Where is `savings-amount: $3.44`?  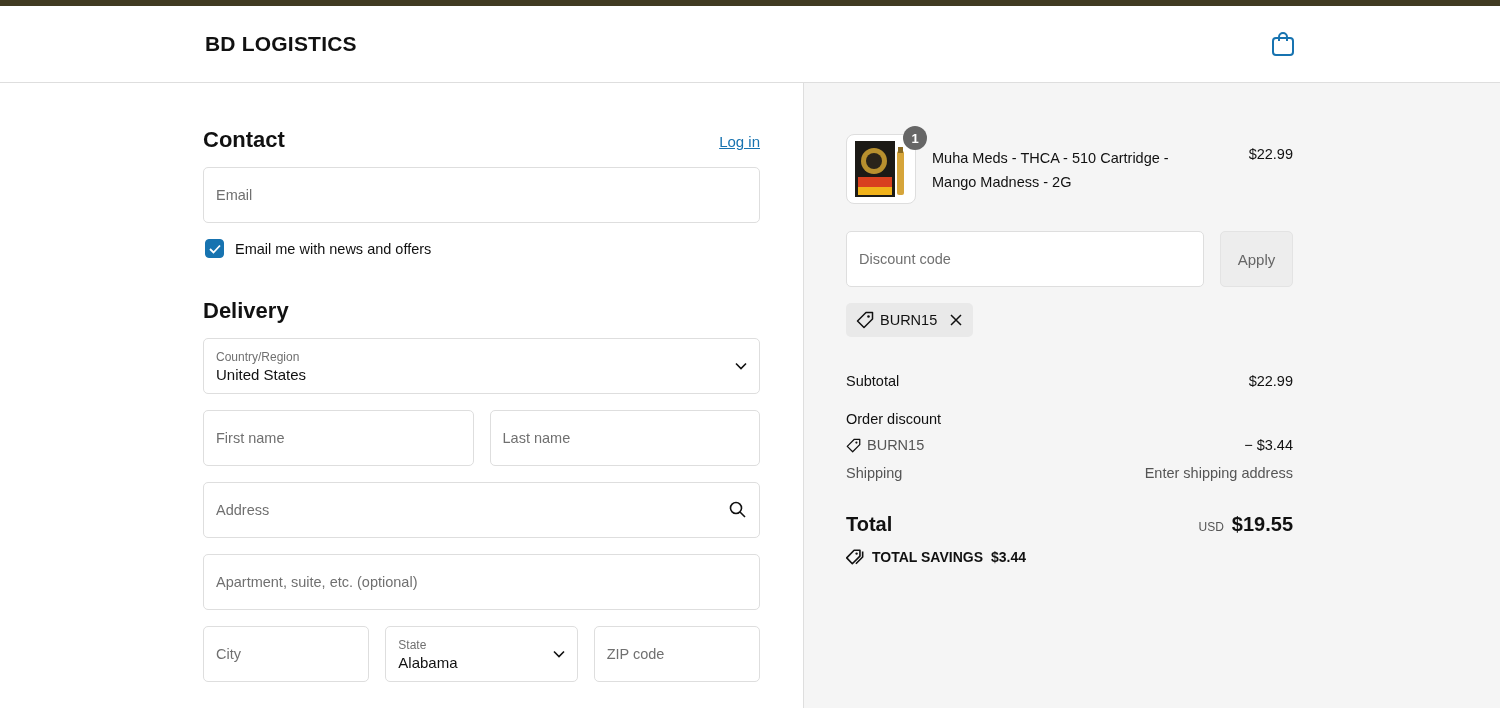 savings-amount: $3.44 is located at coordinates (1009, 557).